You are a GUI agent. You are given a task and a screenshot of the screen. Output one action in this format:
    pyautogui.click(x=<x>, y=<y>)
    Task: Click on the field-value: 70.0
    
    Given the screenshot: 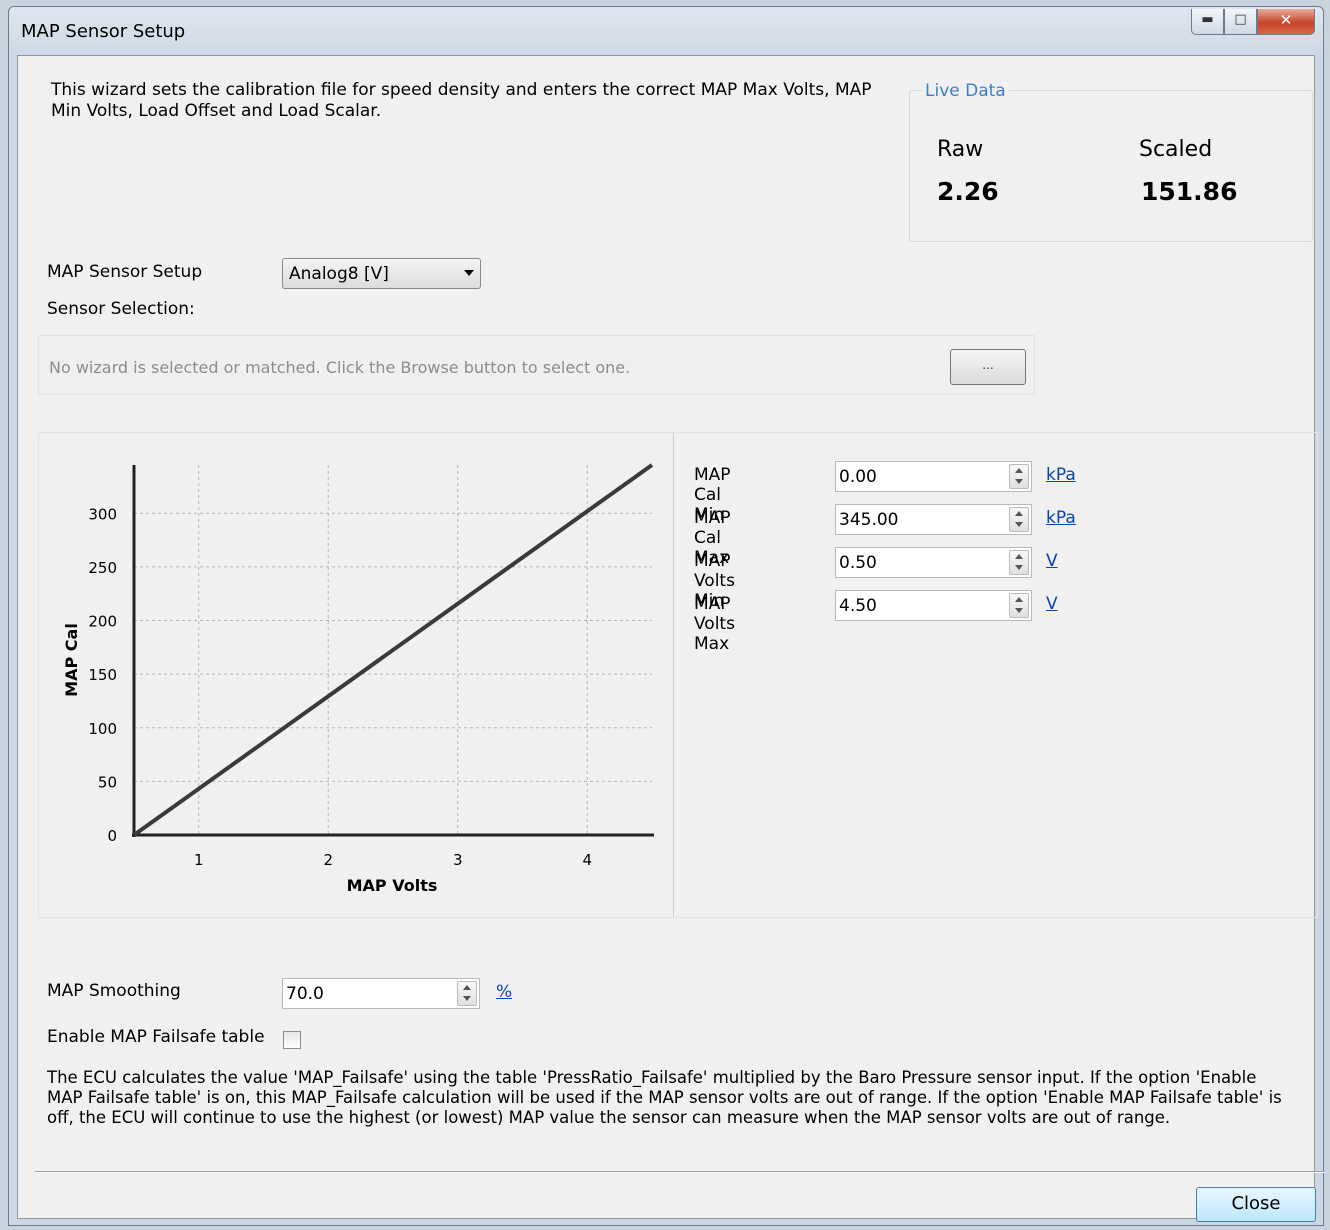 What is the action you would take?
    pyautogui.click(x=305, y=994)
    